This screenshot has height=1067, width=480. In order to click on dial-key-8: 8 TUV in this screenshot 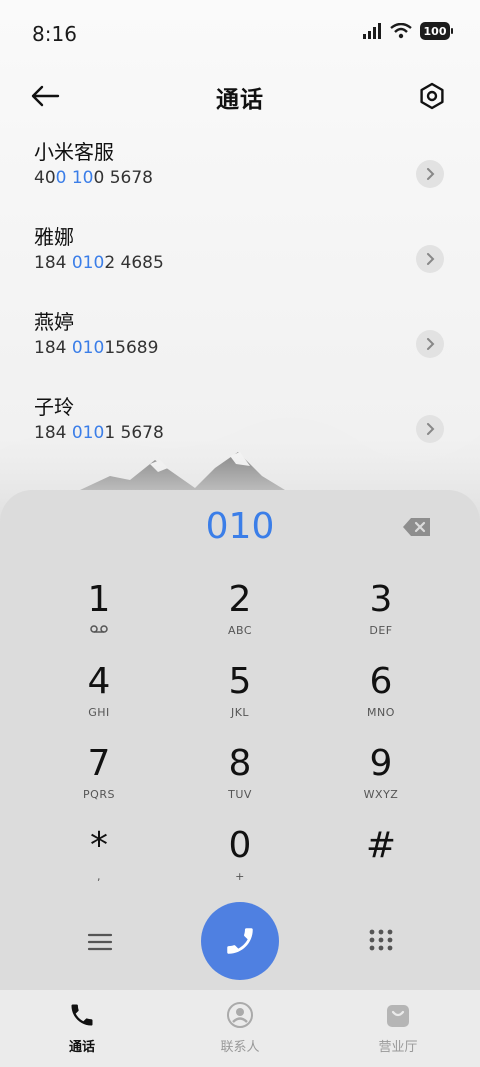, I will do `click(240, 777)`.